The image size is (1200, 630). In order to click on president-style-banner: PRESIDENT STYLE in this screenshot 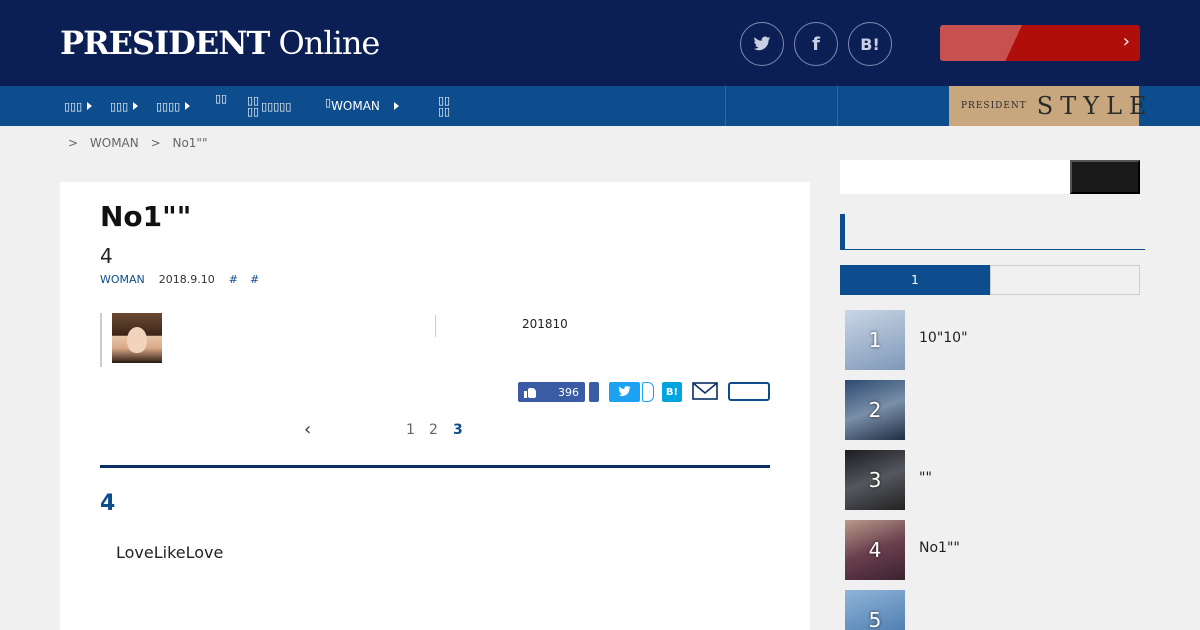, I will do `click(1048, 106)`.